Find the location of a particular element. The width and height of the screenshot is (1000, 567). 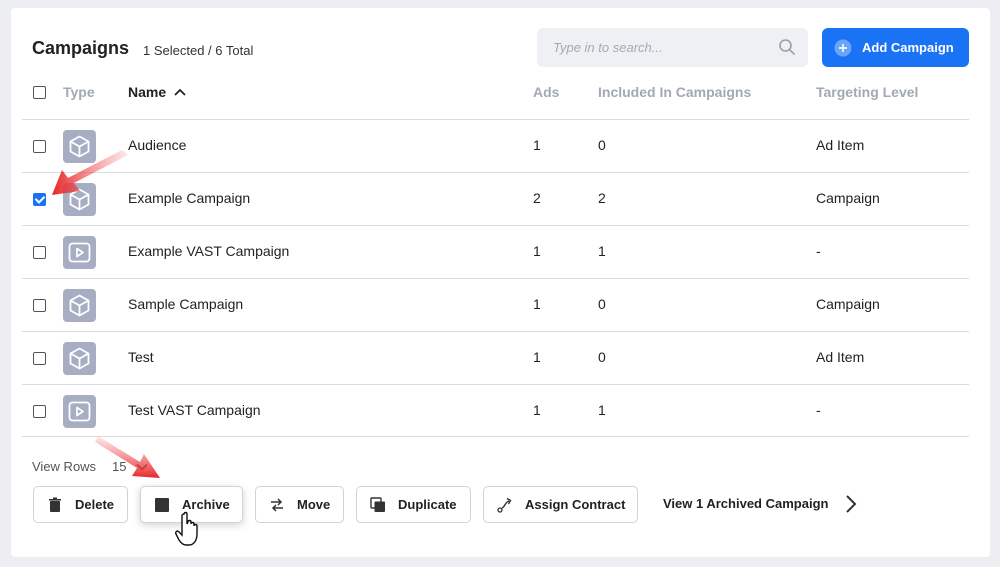

column-header-name-label: Name is located at coordinates (147, 92).